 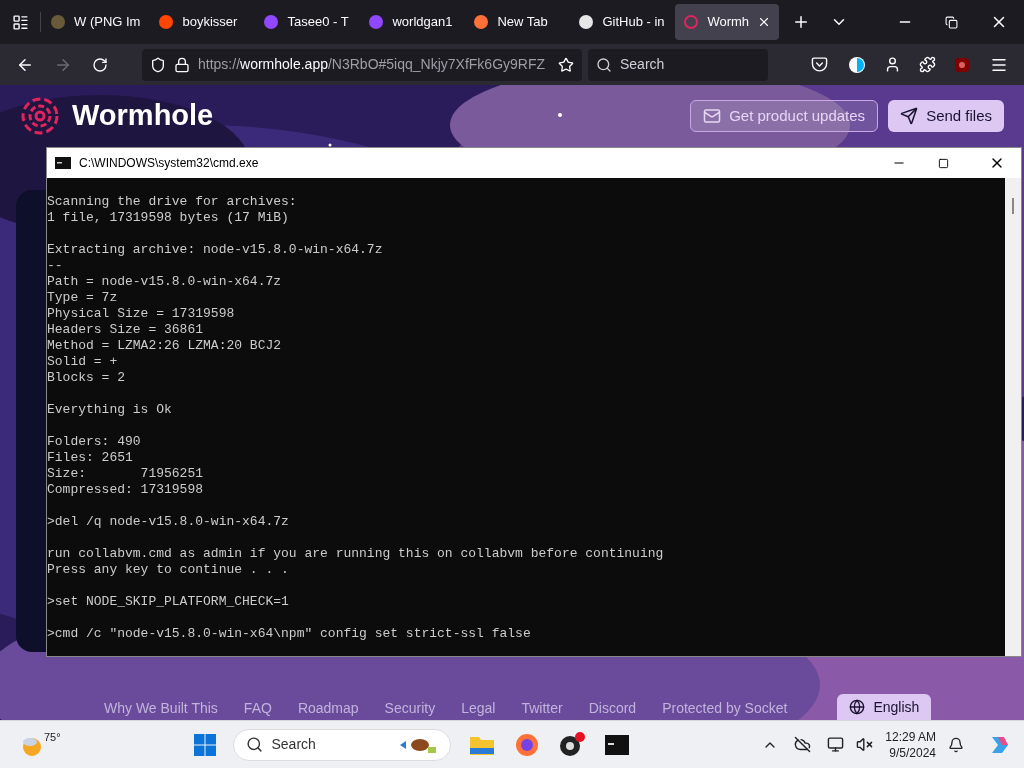 What do you see at coordinates (58, 22) in the screenshot?
I see `image-icon` at bounding box center [58, 22].